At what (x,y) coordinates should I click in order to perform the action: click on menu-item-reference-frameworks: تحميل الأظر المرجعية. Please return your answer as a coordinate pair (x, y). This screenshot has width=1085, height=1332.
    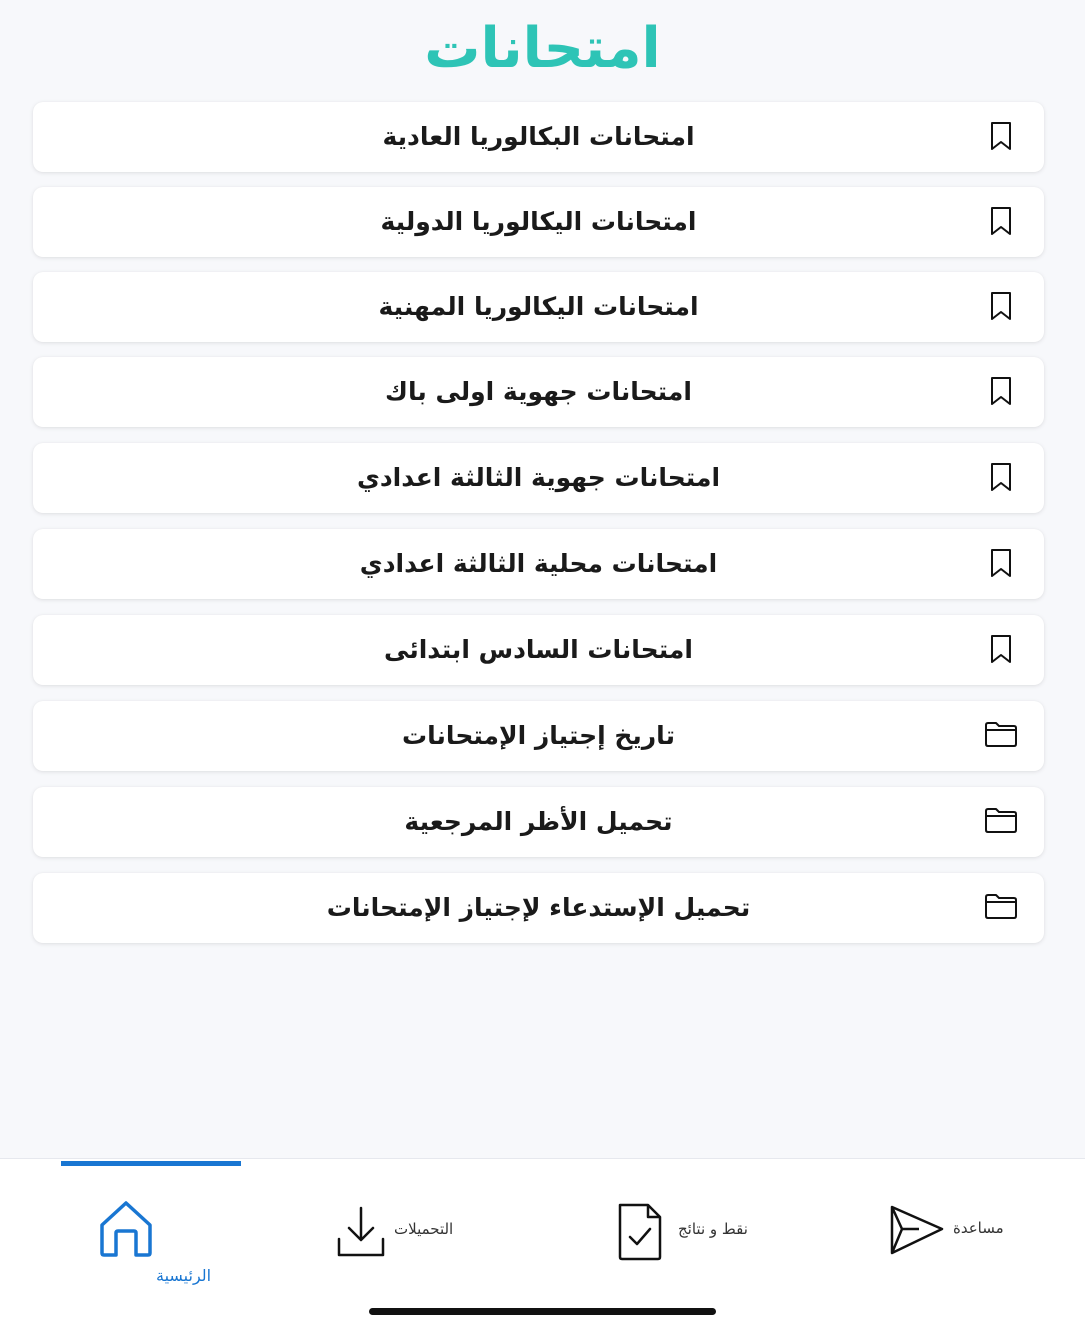
    Looking at the image, I should click on (538, 822).